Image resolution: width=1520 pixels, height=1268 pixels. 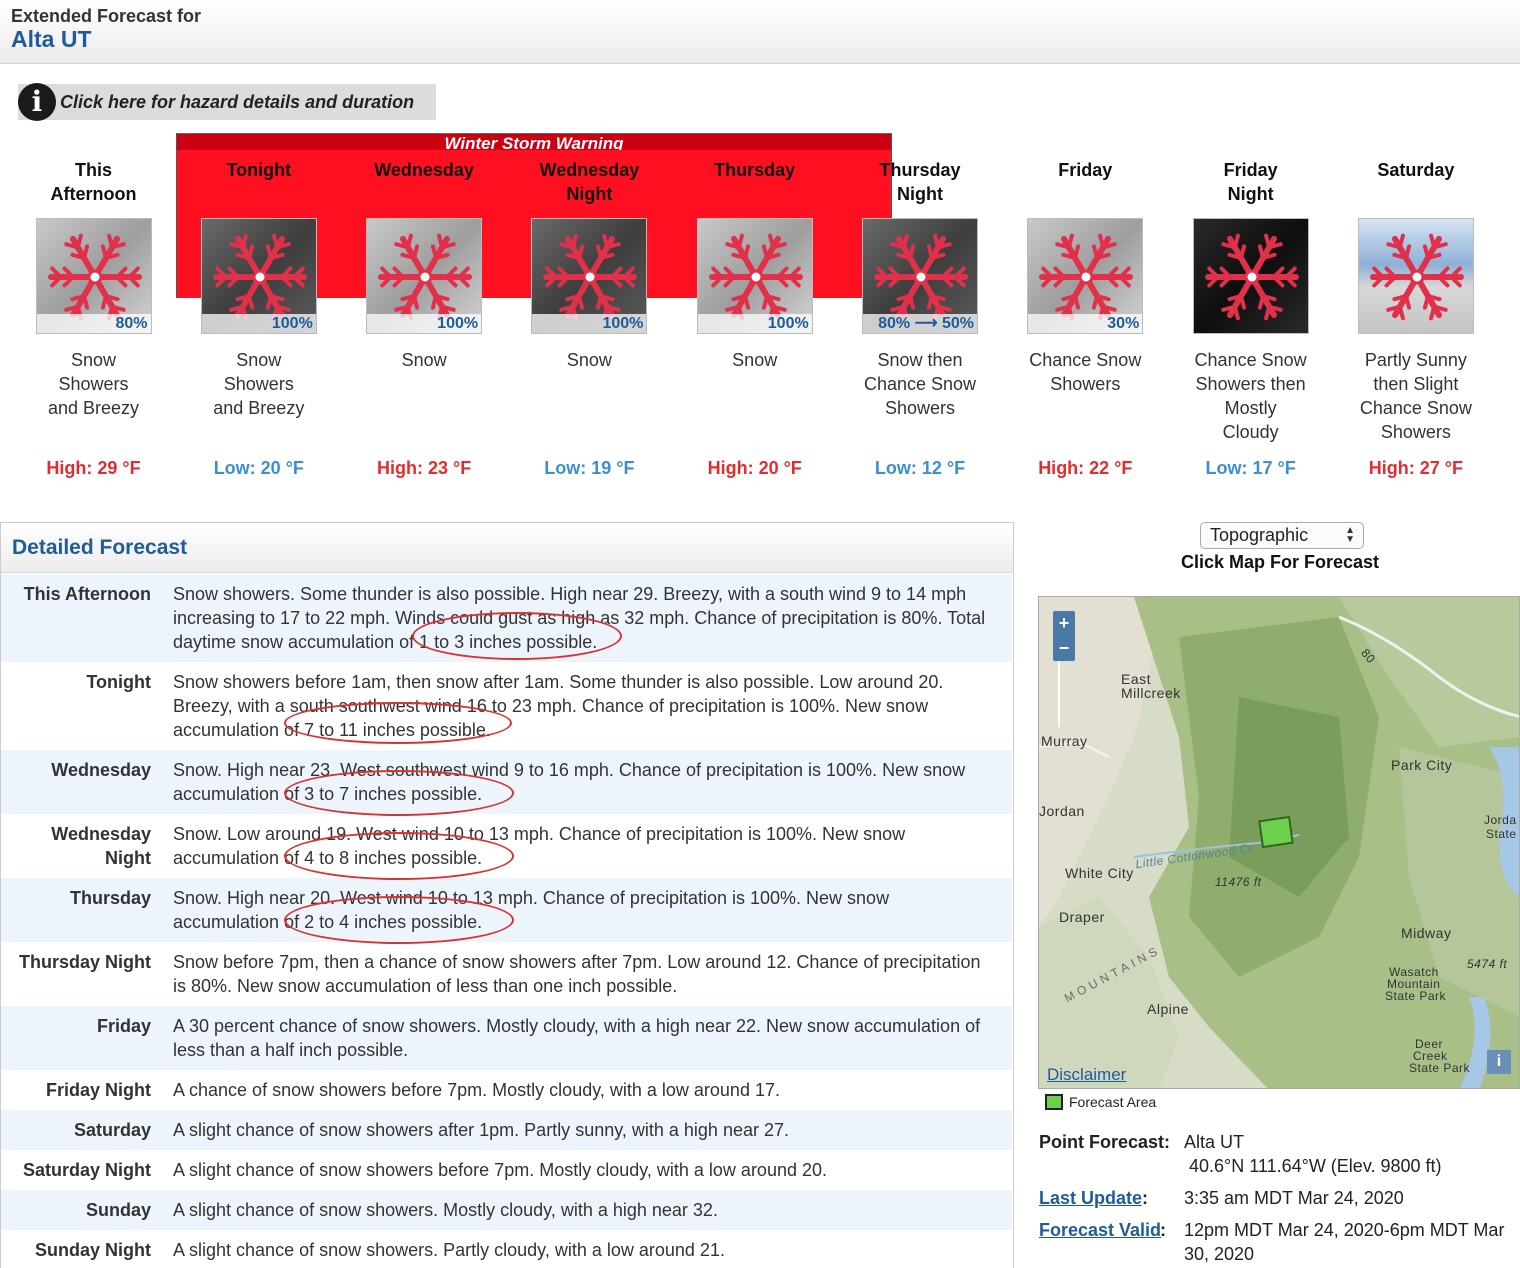 I want to click on period-temperature: High: 27 °F, so click(x=1415, y=468).